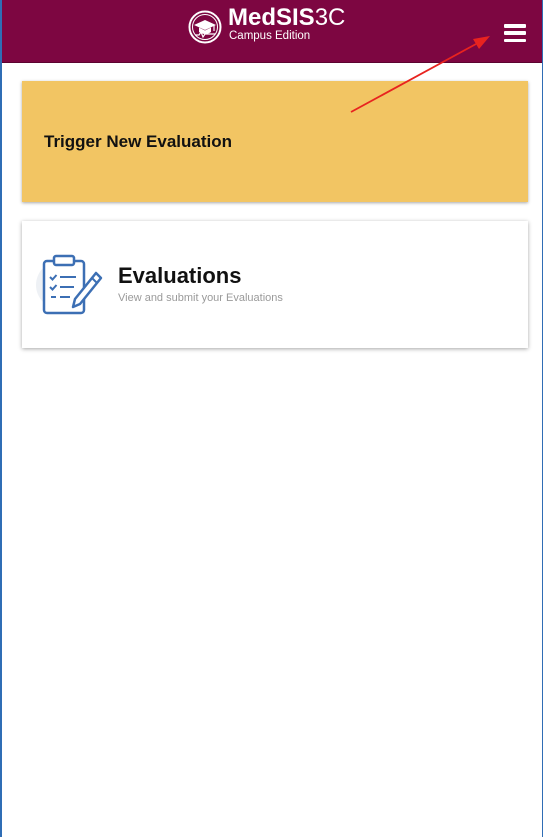 The height and width of the screenshot is (837, 545). I want to click on top-header-bar: MedSIS3C Campus Edition, so click(272, 31).